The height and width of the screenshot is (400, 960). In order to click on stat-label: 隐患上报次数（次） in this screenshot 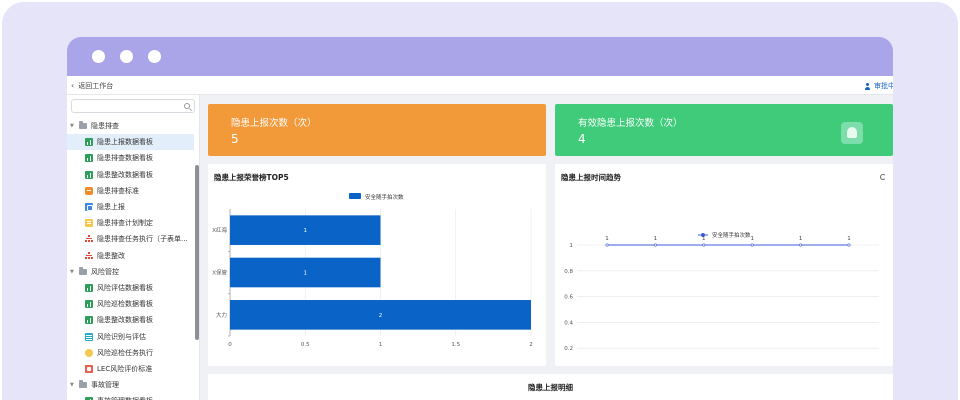, I will do `click(274, 123)`.